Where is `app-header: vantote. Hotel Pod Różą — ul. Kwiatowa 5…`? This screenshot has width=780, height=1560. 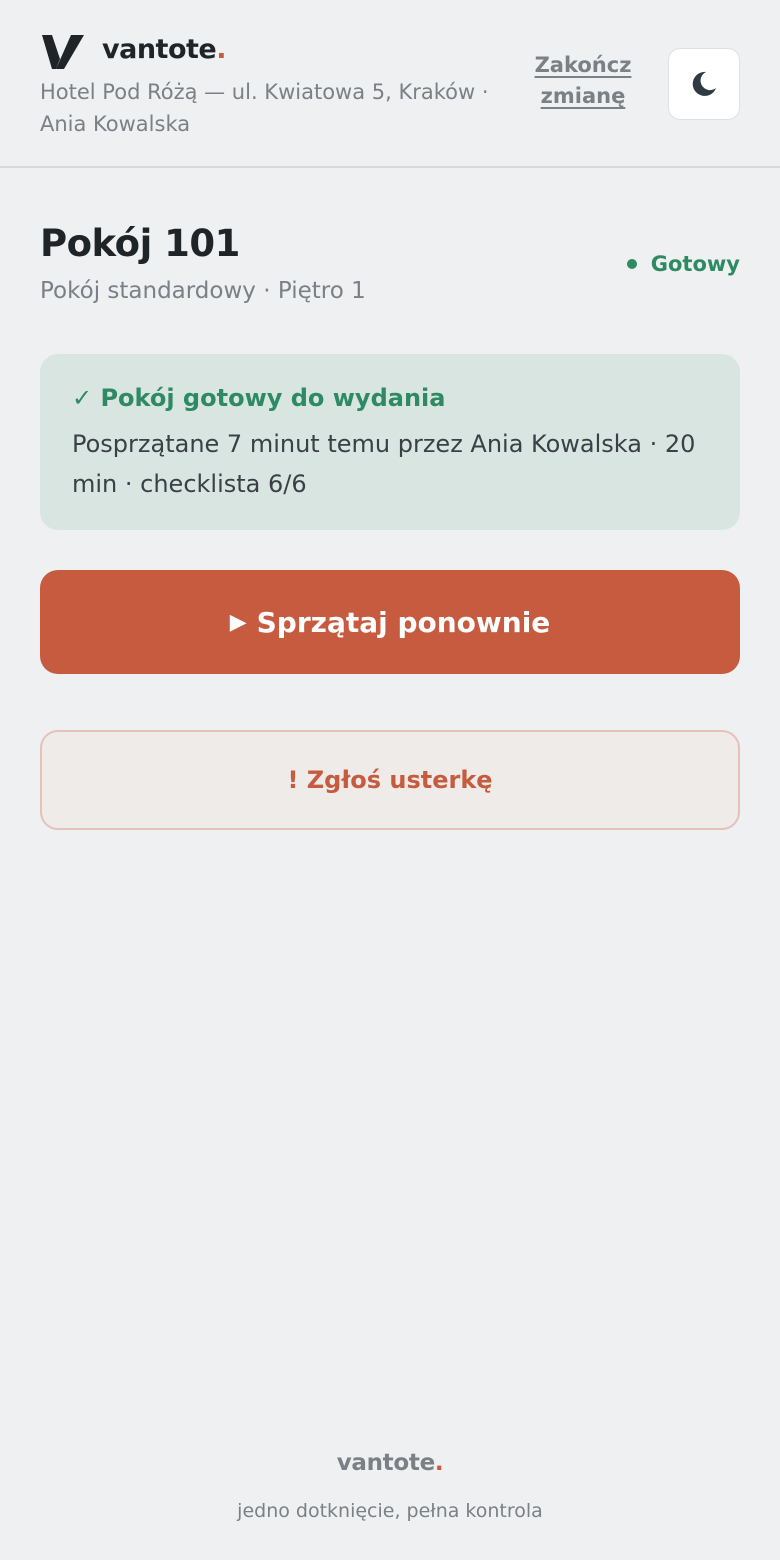 app-header: vantote. Hotel Pod Różą — ul. Kwiatowa 5… is located at coordinates (390, 84).